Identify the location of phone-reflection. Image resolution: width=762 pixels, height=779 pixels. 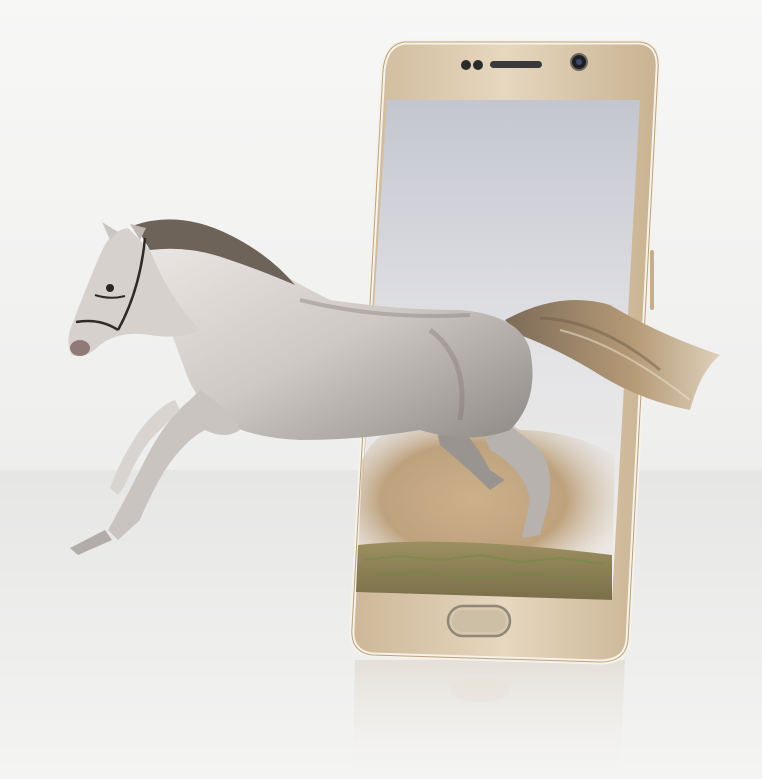
(488, 719).